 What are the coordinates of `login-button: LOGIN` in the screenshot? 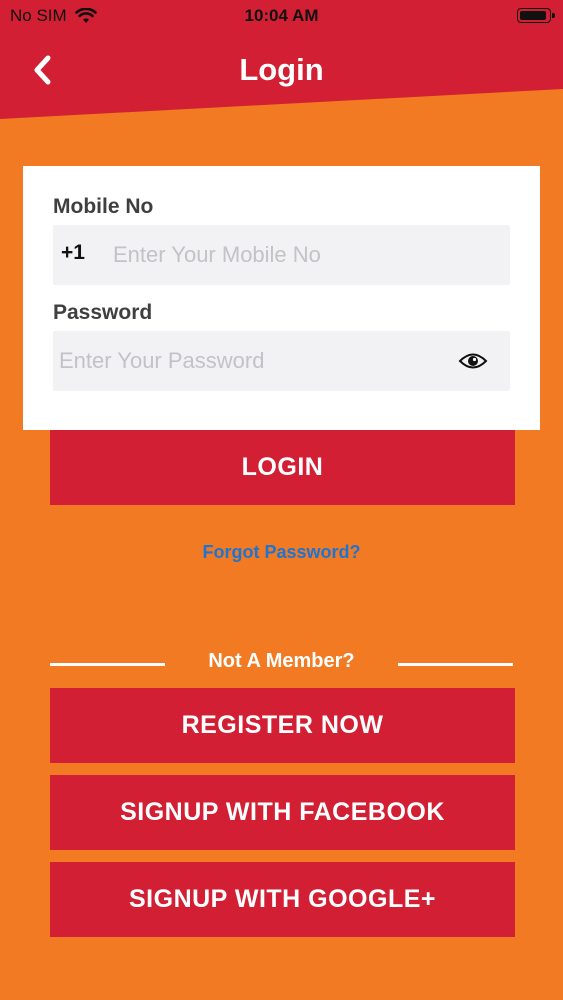 It's located at (282, 467).